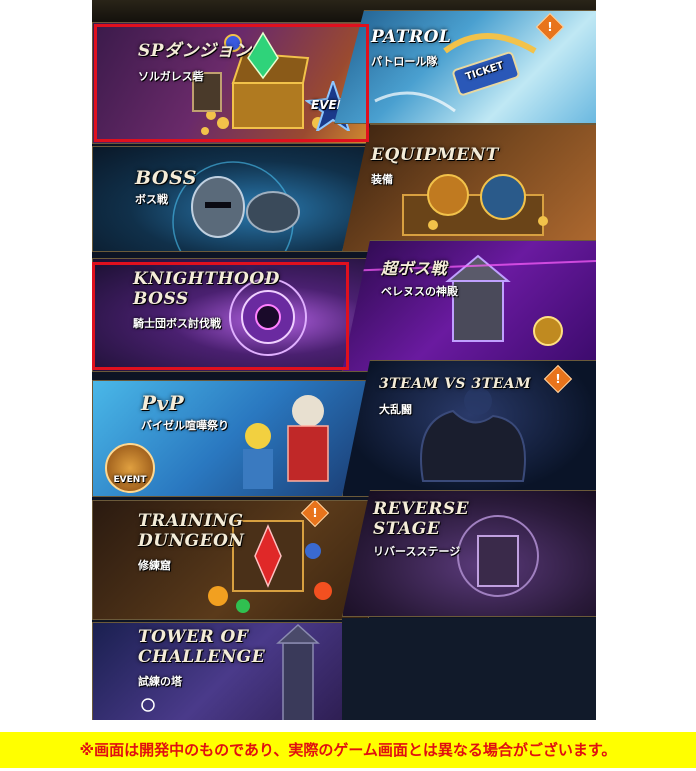 This screenshot has height=771, width=696. Describe the element at coordinates (475, 205) in the screenshot. I see `equipment-chest-art` at that location.